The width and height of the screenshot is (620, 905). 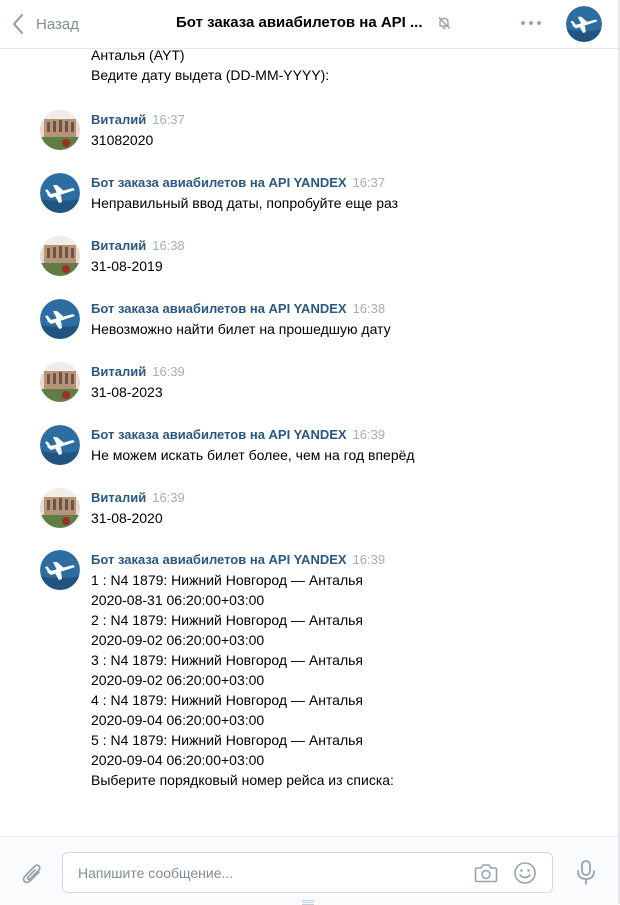 What do you see at coordinates (227, 740) in the screenshot?
I see `message-line: 5 : N4 1879: Нижний Новгород — Анталья` at bounding box center [227, 740].